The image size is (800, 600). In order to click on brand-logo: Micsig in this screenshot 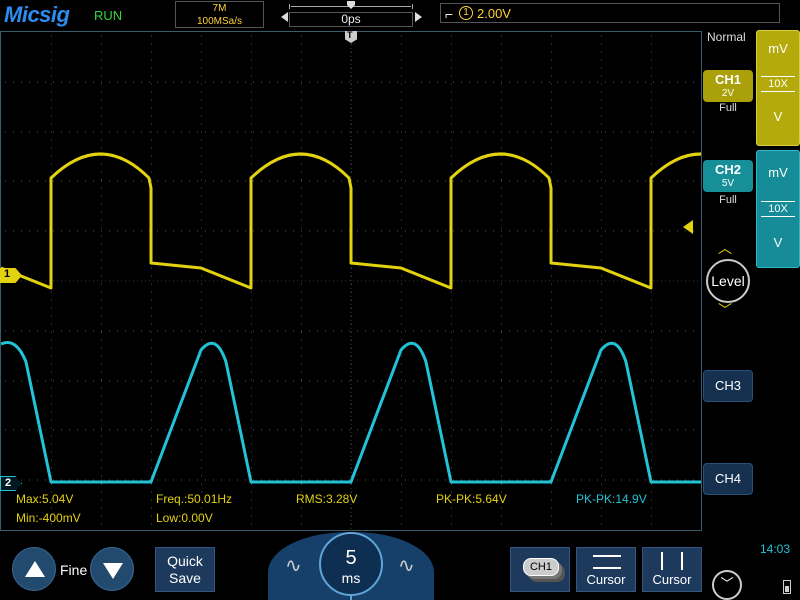, I will do `click(37, 14)`.